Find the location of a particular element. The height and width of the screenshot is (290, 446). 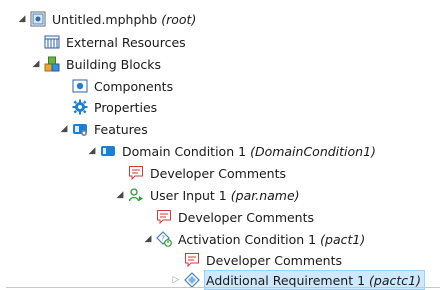

additional-requirement-icon is located at coordinates (192, 280).